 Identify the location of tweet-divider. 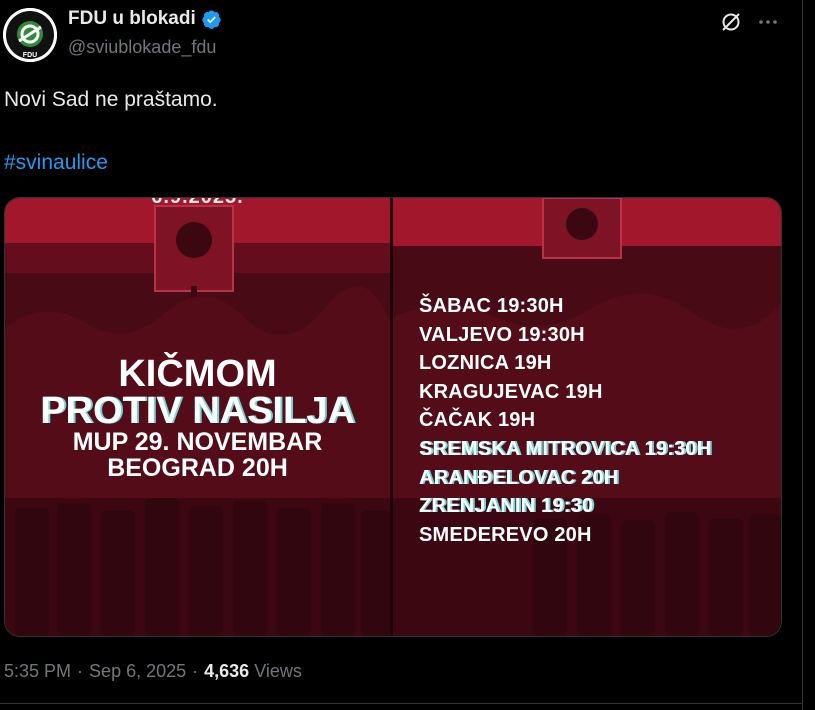
(401, 703).